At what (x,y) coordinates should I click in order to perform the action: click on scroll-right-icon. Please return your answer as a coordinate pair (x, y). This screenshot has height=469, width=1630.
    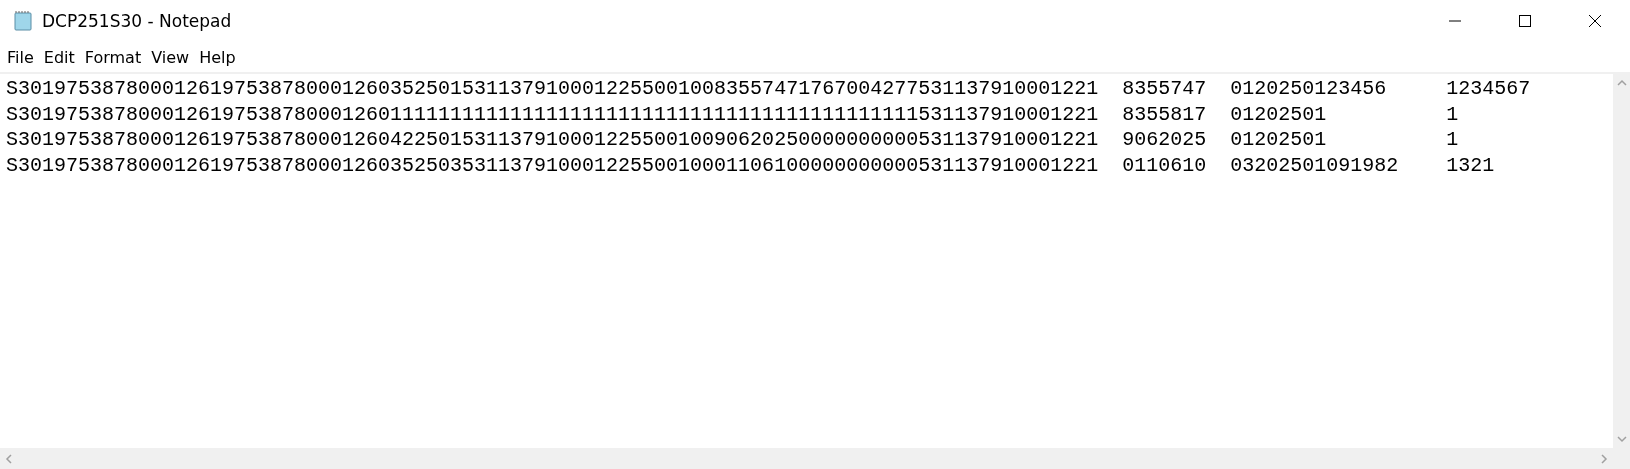
    Looking at the image, I should click on (1604, 458).